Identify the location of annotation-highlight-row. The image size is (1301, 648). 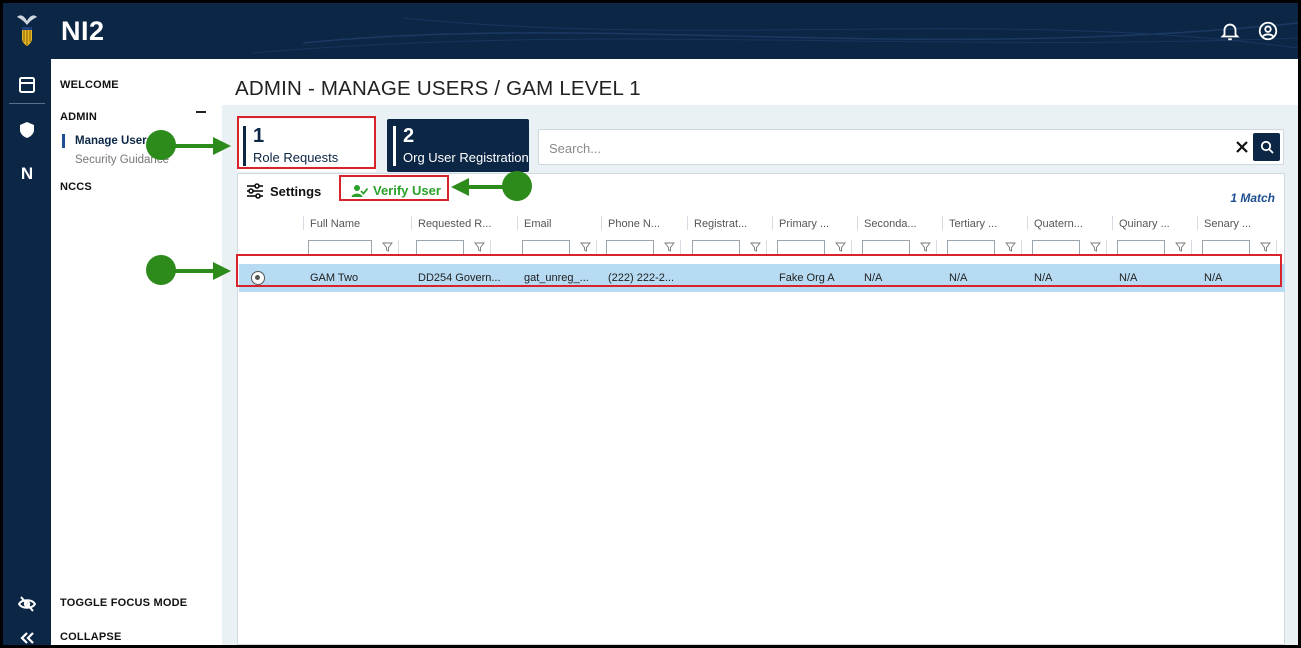
(759, 270).